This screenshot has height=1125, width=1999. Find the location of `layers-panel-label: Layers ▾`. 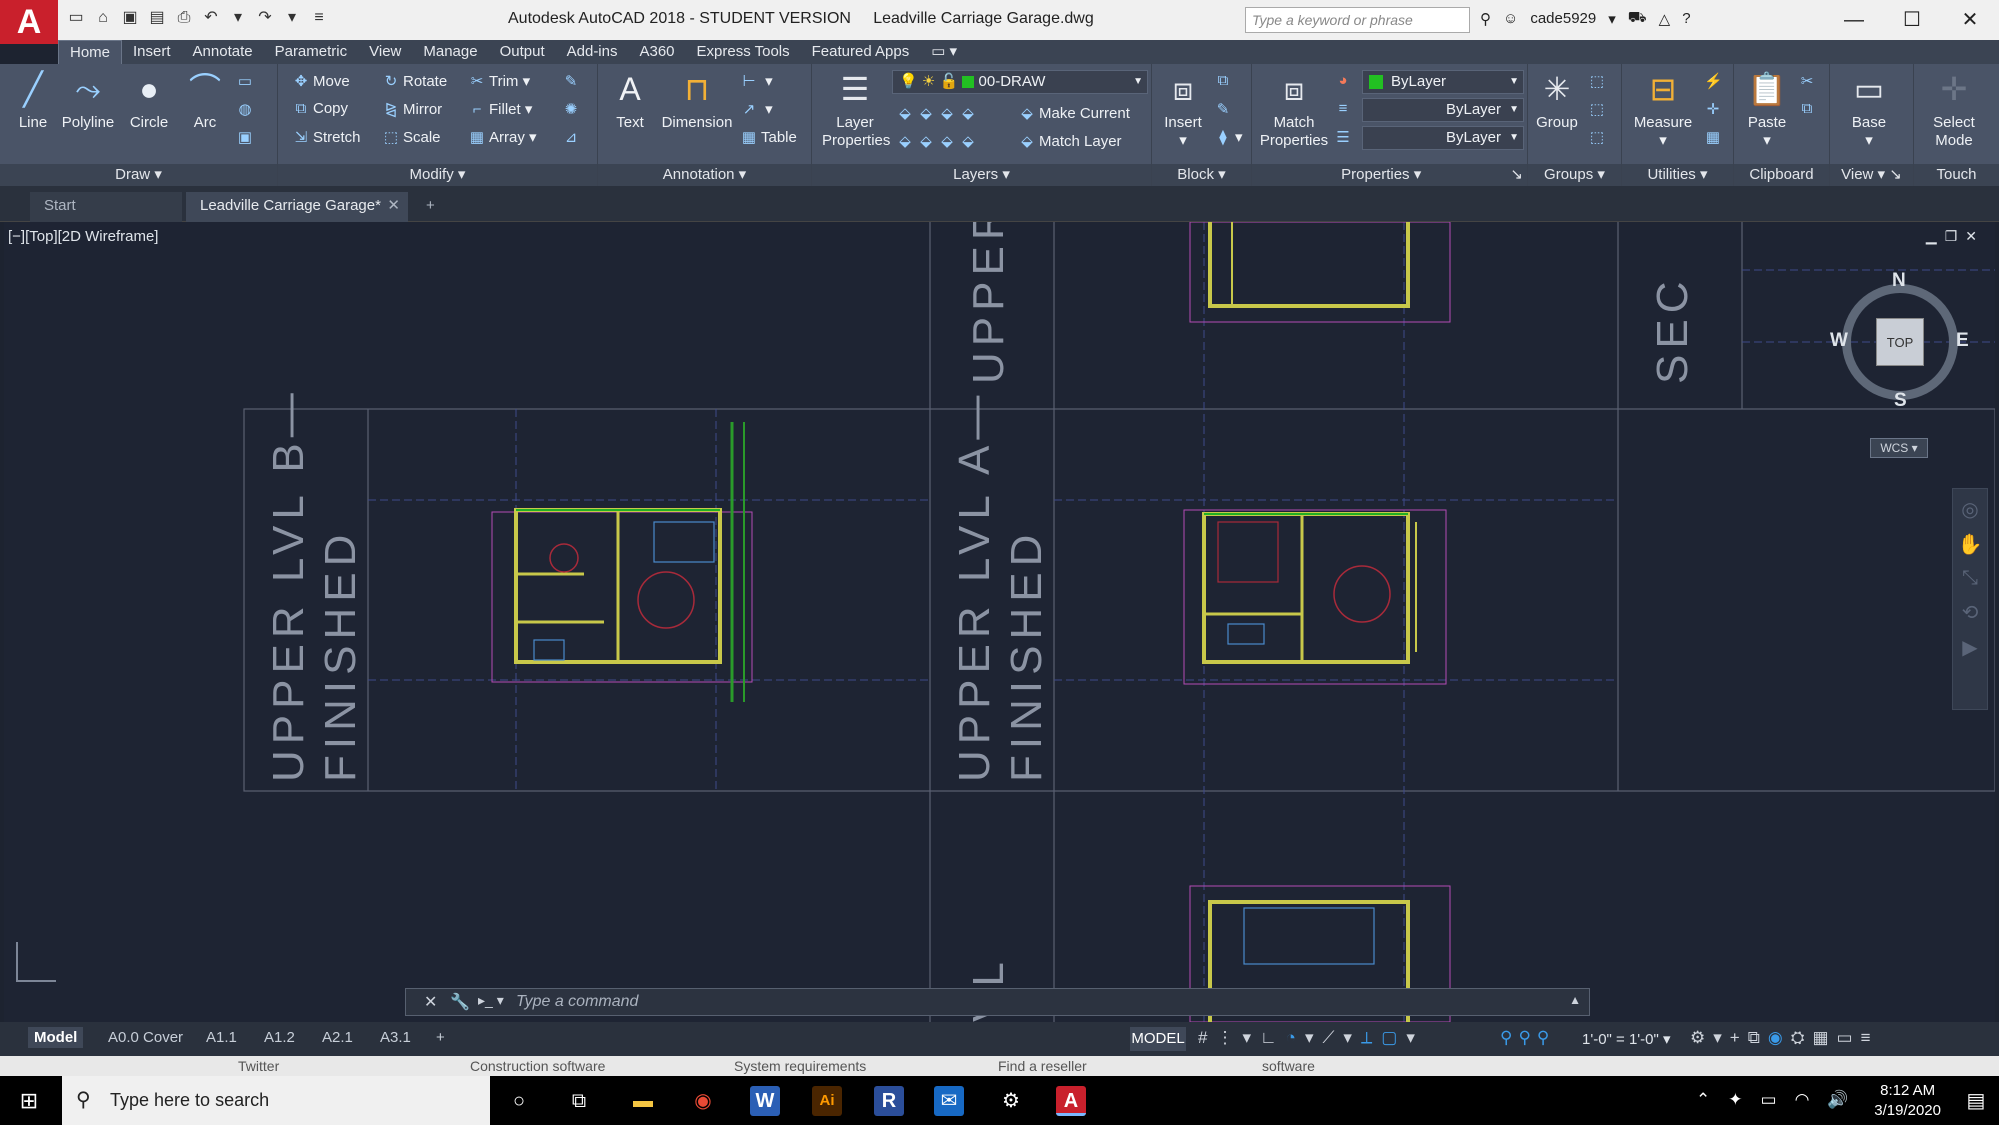

layers-panel-label: Layers ▾ is located at coordinates (981, 175).